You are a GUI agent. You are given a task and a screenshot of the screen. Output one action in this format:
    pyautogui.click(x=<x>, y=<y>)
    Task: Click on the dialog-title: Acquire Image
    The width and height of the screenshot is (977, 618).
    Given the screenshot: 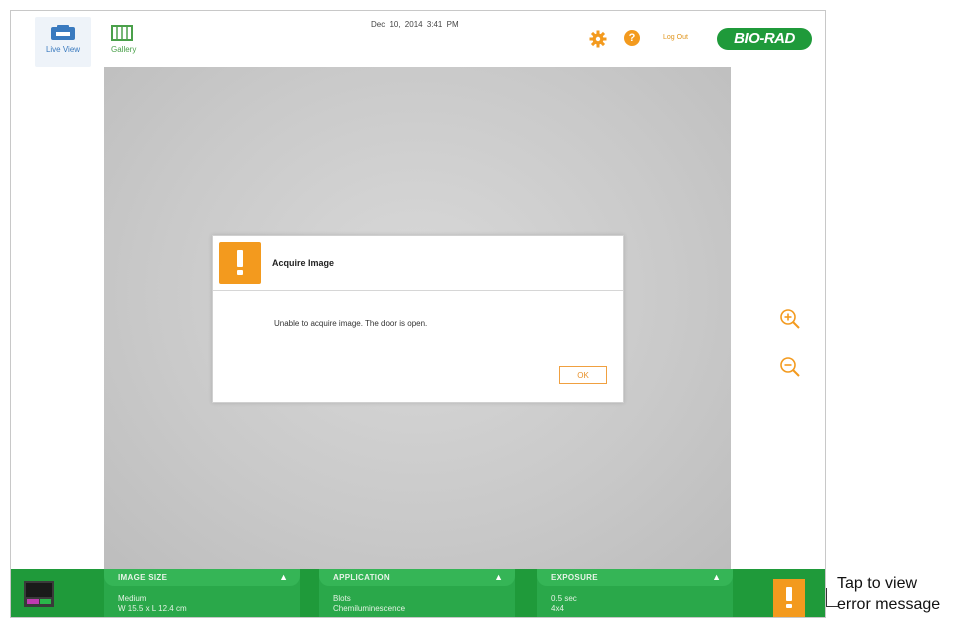 What is the action you would take?
    pyautogui.click(x=303, y=263)
    